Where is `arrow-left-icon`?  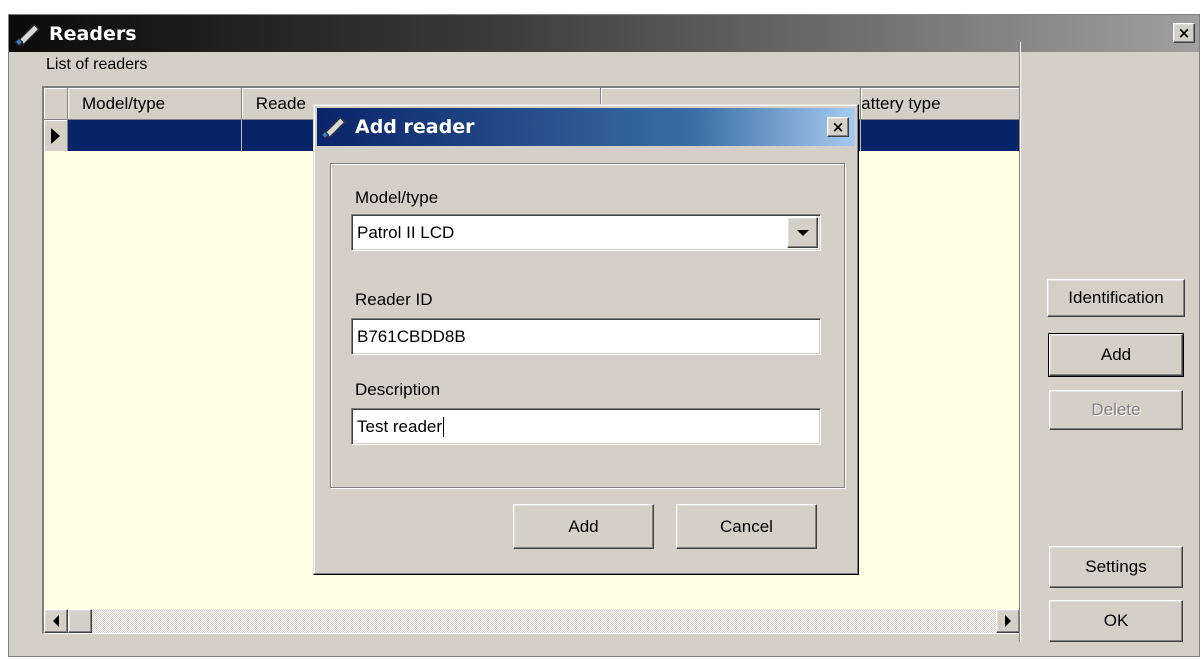
arrow-left-icon is located at coordinates (56, 621).